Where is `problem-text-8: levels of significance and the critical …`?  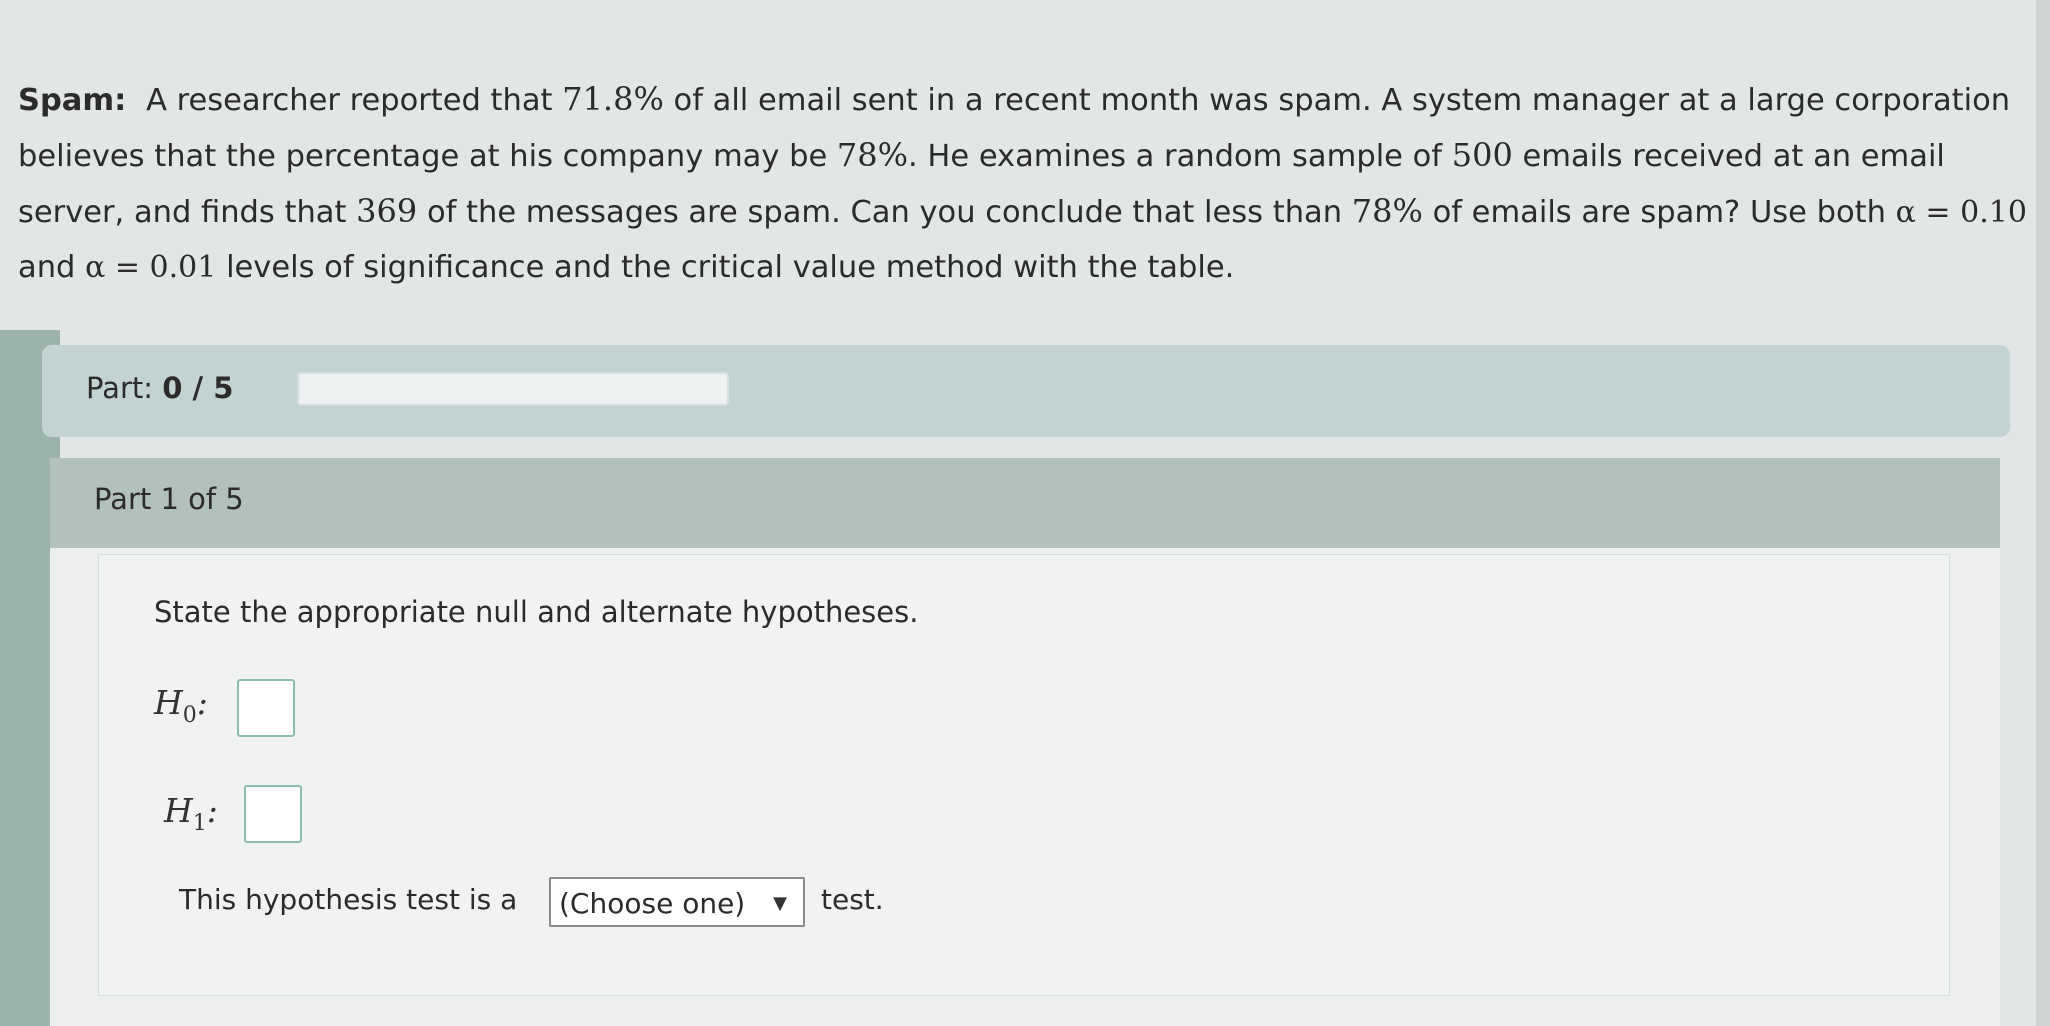
problem-text-8: levels of significance and the critical … is located at coordinates (730, 267).